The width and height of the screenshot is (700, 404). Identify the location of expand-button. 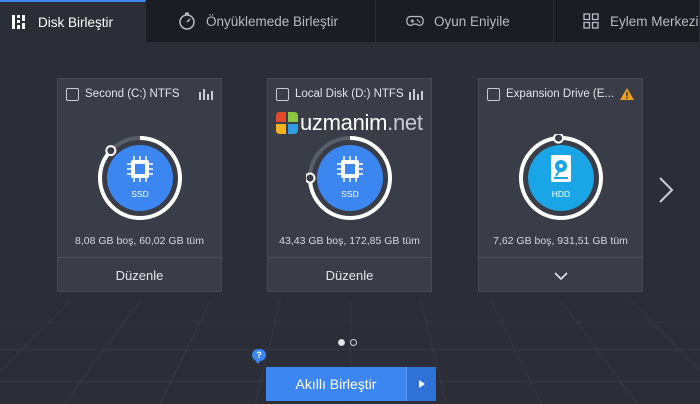
(560, 275).